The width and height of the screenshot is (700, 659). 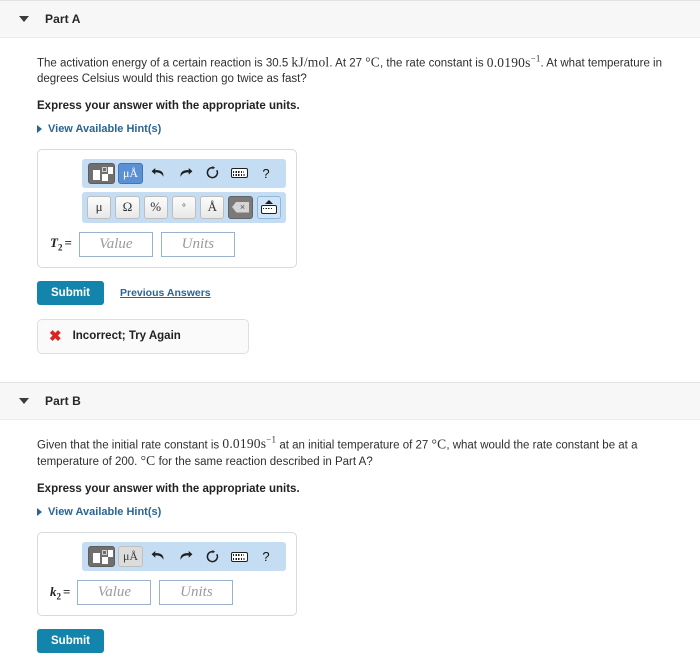 What do you see at coordinates (129, 445) in the screenshot?
I see `question-seg: Given that the initial rate constant is` at bounding box center [129, 445].